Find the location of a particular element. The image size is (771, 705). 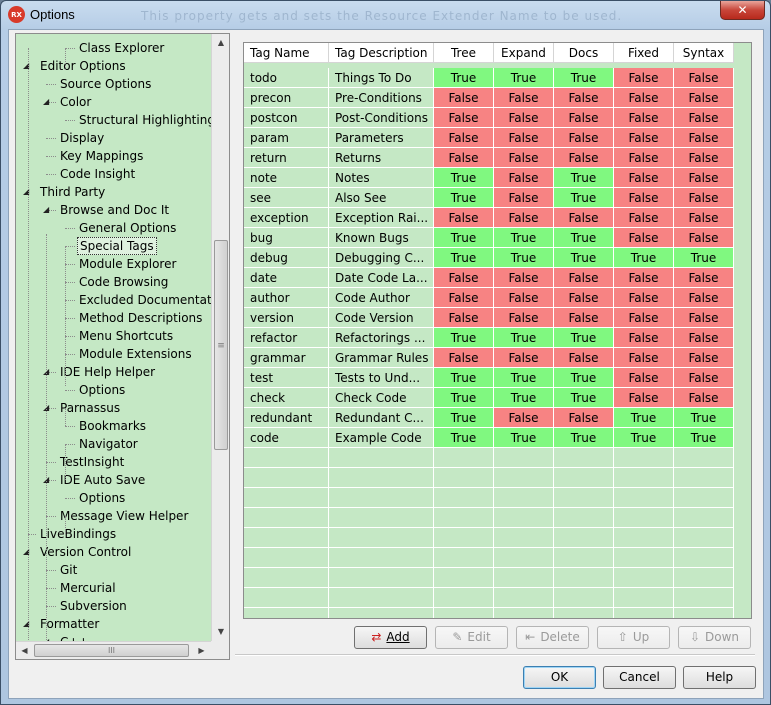

tag-name-cell: version is located at coordinates (286, 318).